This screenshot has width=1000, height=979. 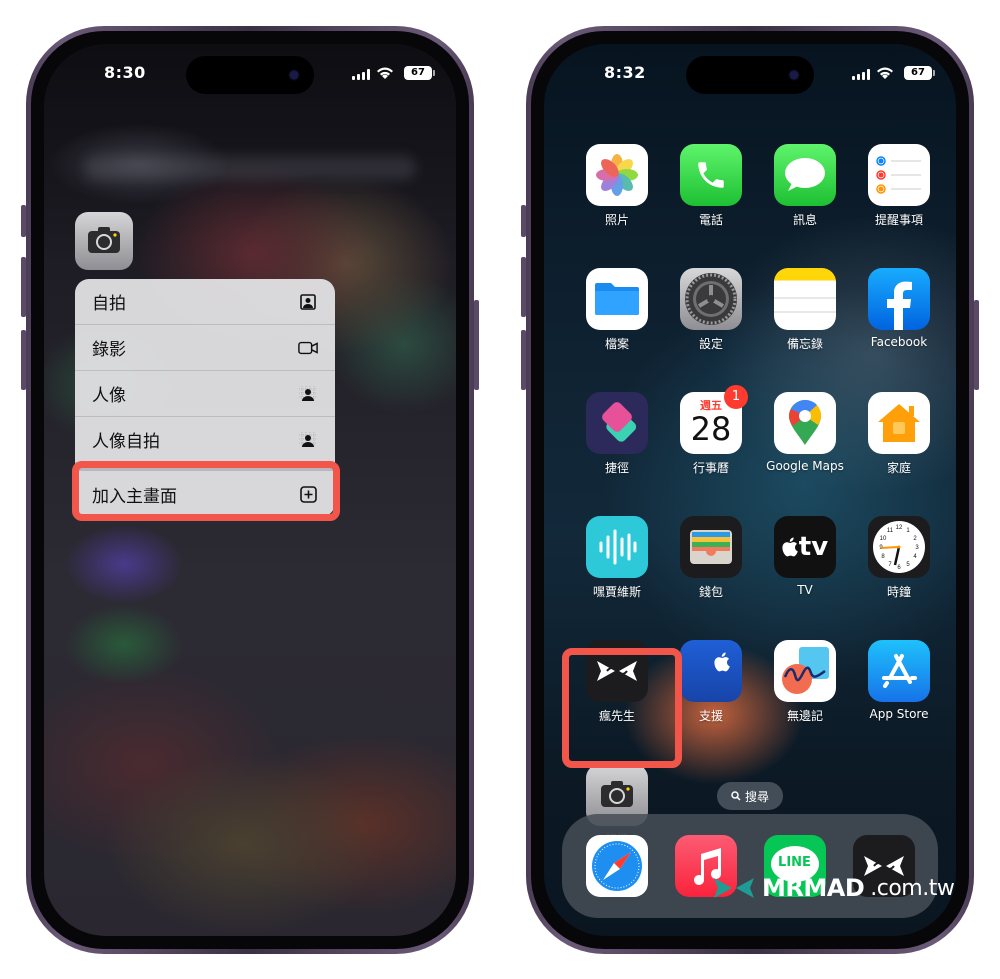 I want to click on app-label: 時鐘, so click(x=898, y=592).